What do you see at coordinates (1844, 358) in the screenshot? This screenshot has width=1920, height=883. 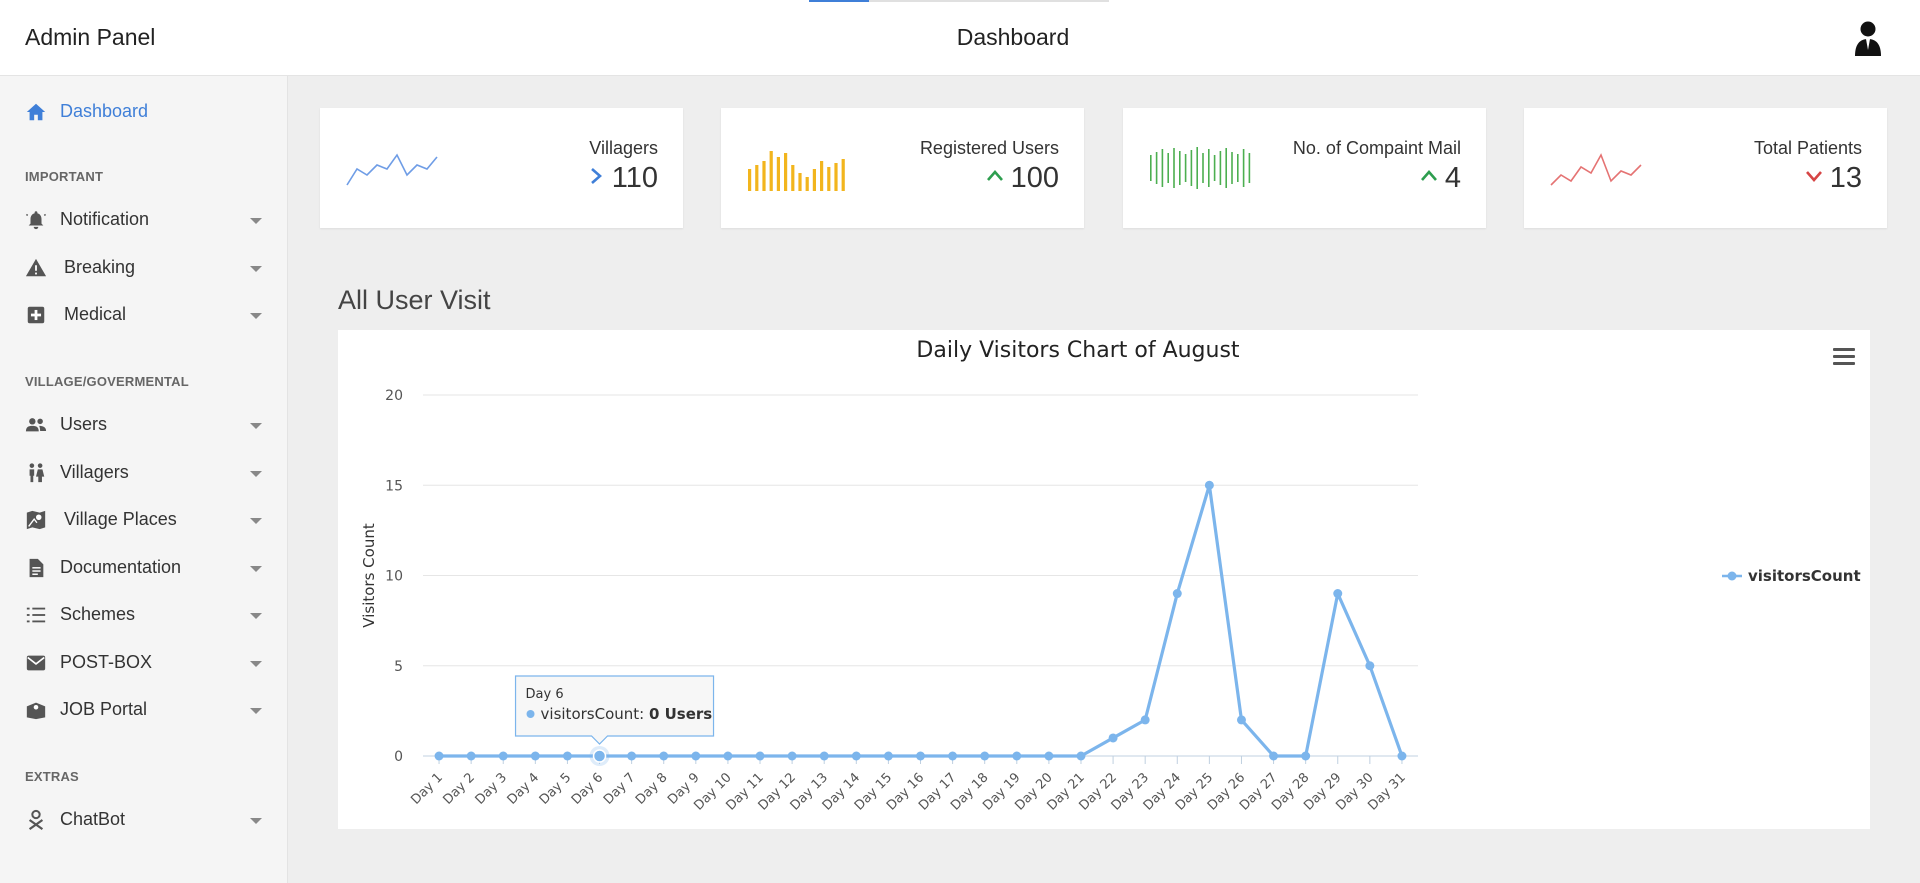 I see `chart-menu-icon` at bounding box center [1844, 358].